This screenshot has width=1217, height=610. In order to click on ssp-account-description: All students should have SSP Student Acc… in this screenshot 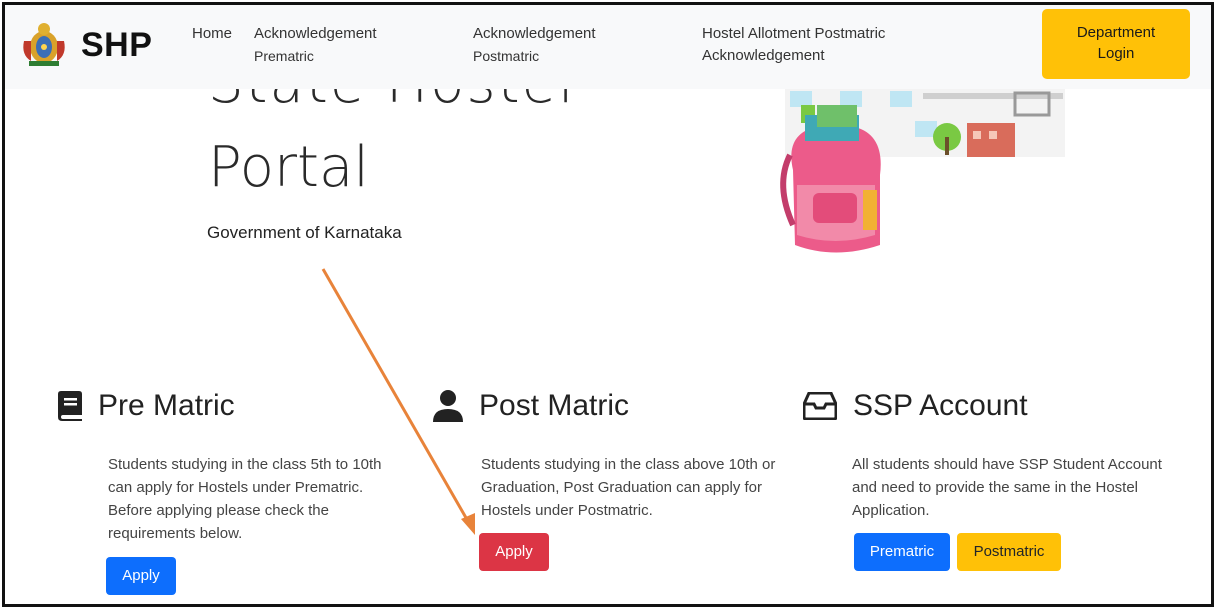, I will do `click(1007, 487)`.